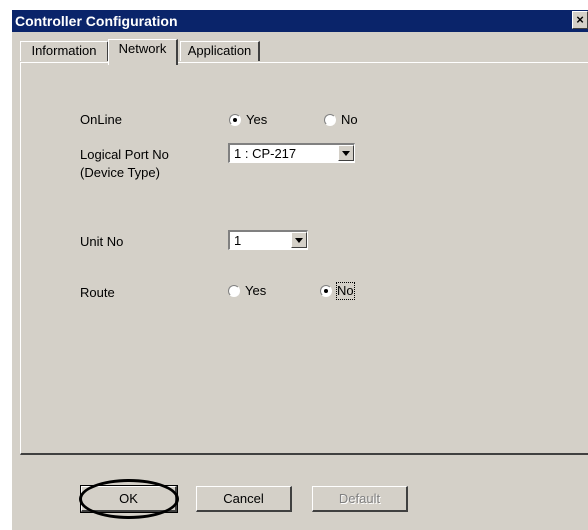 The width and height of the screenshot is (588, 530). Describe the element at coordinates (64, 51) in the screenshot. I see `tab-information: Information` at that location.